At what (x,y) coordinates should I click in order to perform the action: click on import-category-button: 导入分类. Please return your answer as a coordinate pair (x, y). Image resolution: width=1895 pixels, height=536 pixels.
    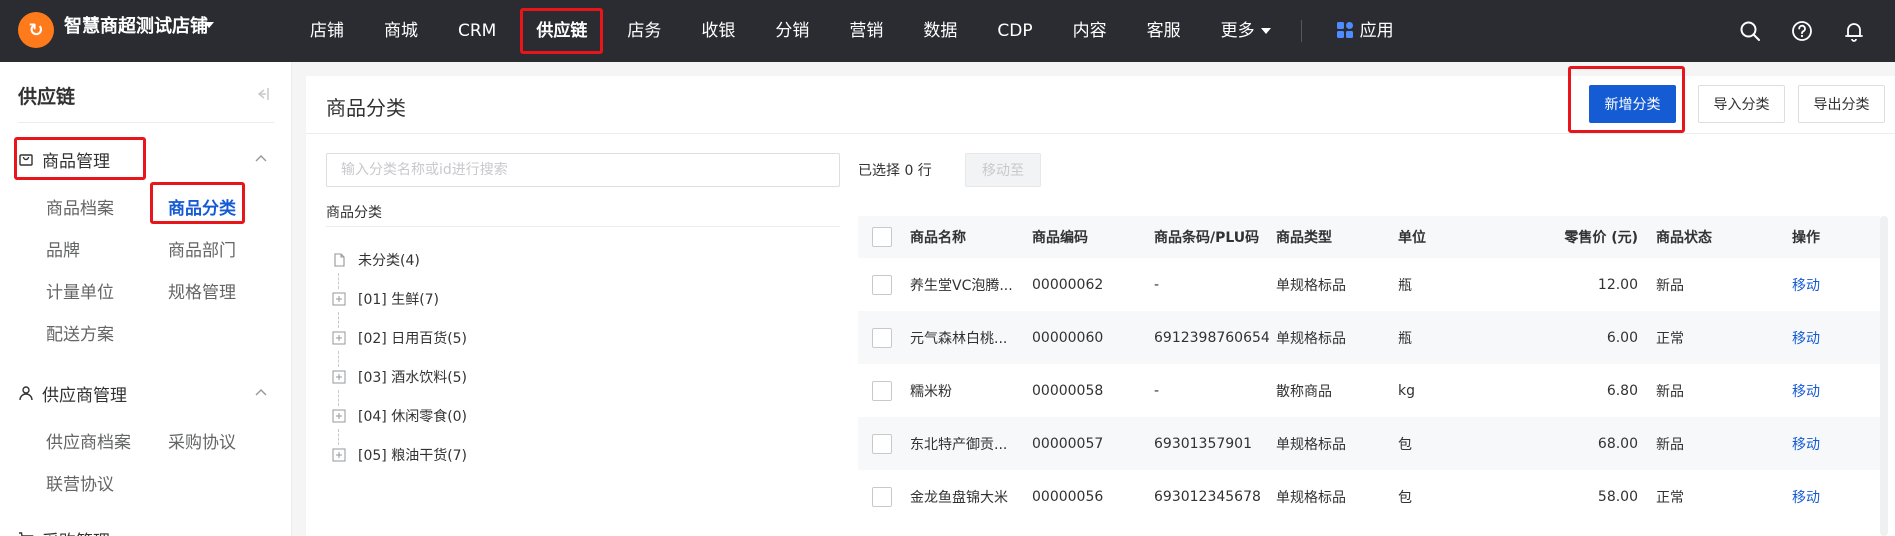
    Looking at the image, I should click on (1741, 104).